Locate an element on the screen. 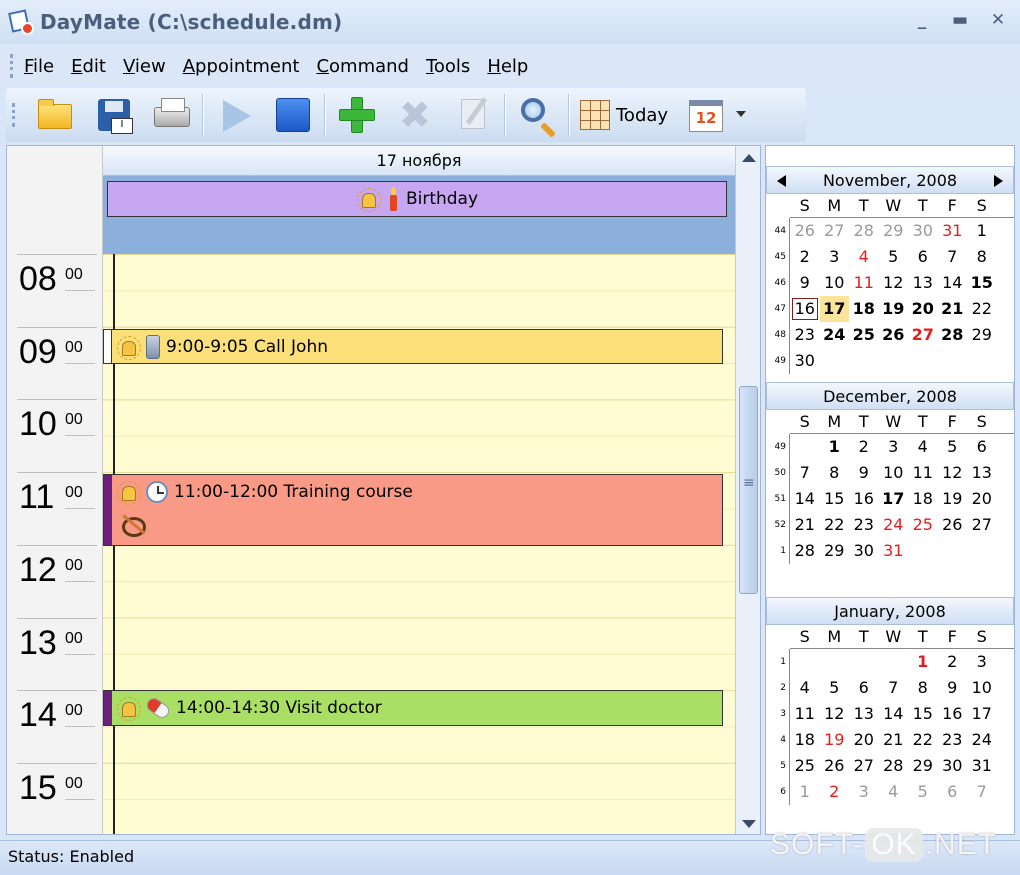 The width and height of the screenshot is (1020, 875). stop-button is located at coordinates (293, 115).